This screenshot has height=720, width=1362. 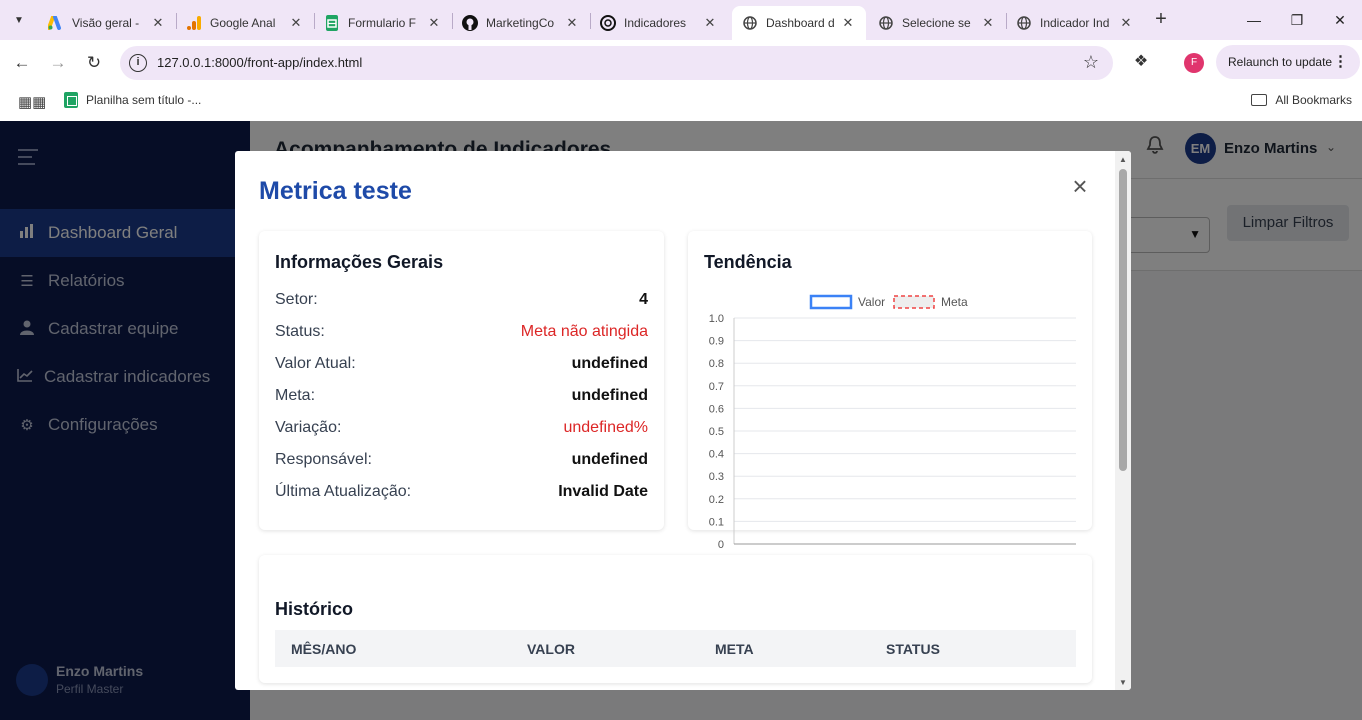 What do you see at coordinates (716, 455) in the screenshot?
I see `y-tick-label: 0.4` at bounding box center [716, 455].